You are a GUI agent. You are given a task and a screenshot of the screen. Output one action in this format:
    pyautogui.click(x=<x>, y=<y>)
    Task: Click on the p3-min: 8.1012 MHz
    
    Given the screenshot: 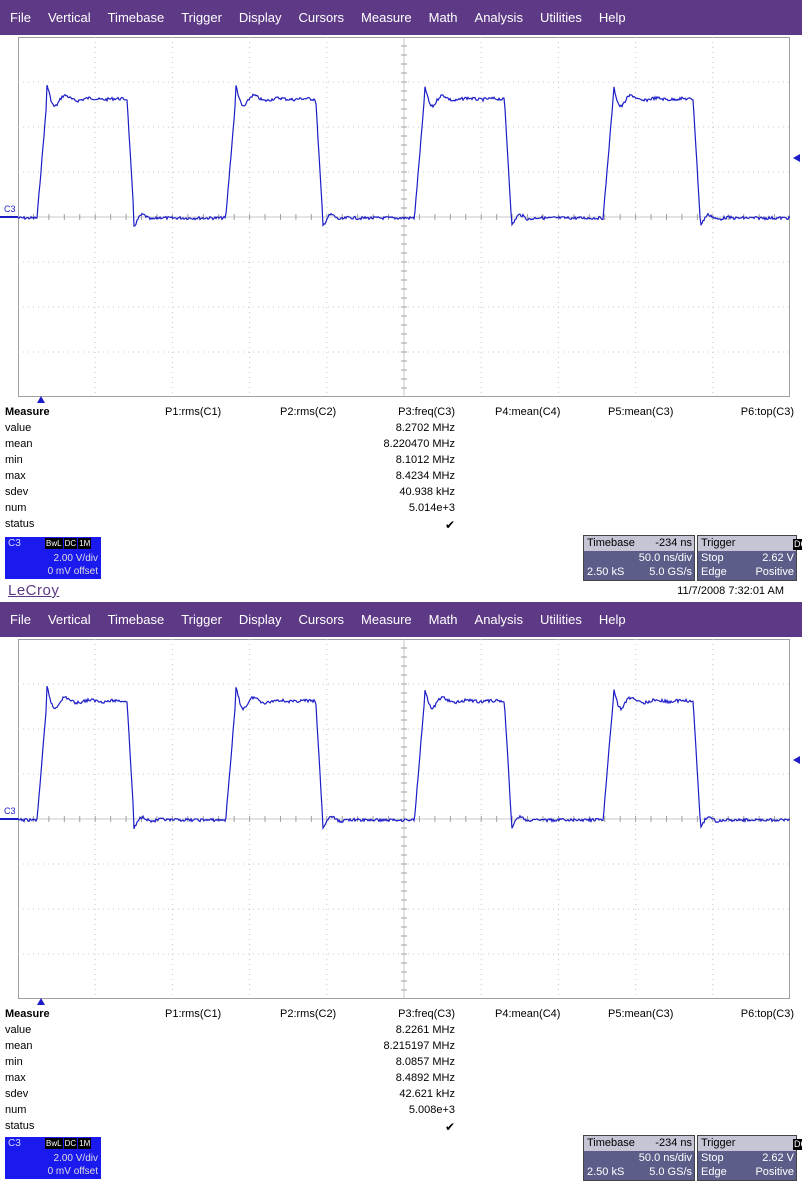 What is the action you would take?
    pyautogui.click(x=425, y=460)
    